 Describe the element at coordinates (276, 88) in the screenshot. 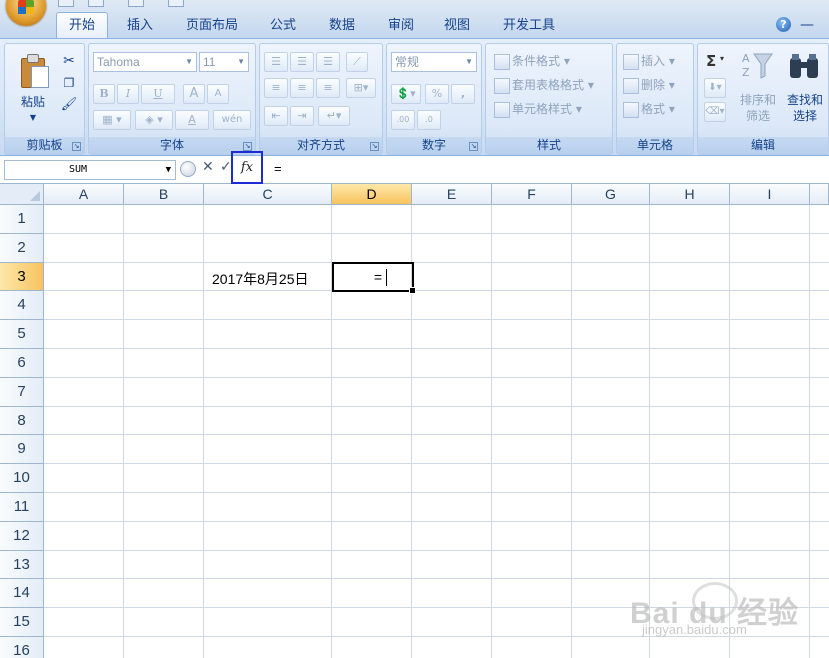

I see `align-left-icon: ≡` at that location.